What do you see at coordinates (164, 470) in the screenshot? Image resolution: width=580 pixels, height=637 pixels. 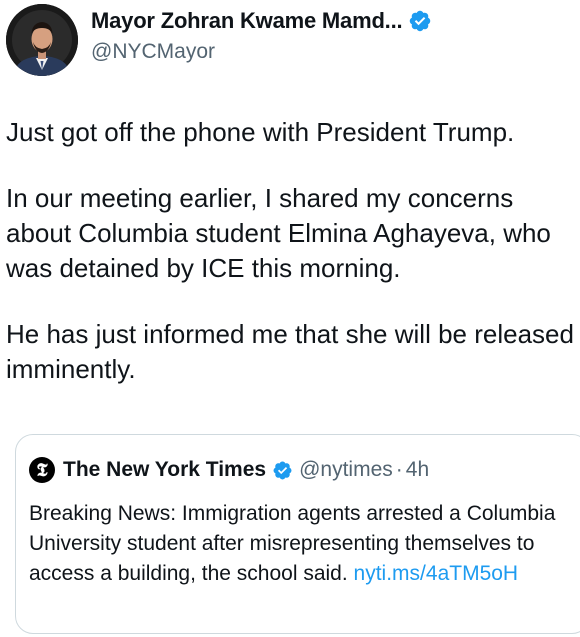 I see `quoted-author-name: The New York Times` at bounding box center [164, 470].